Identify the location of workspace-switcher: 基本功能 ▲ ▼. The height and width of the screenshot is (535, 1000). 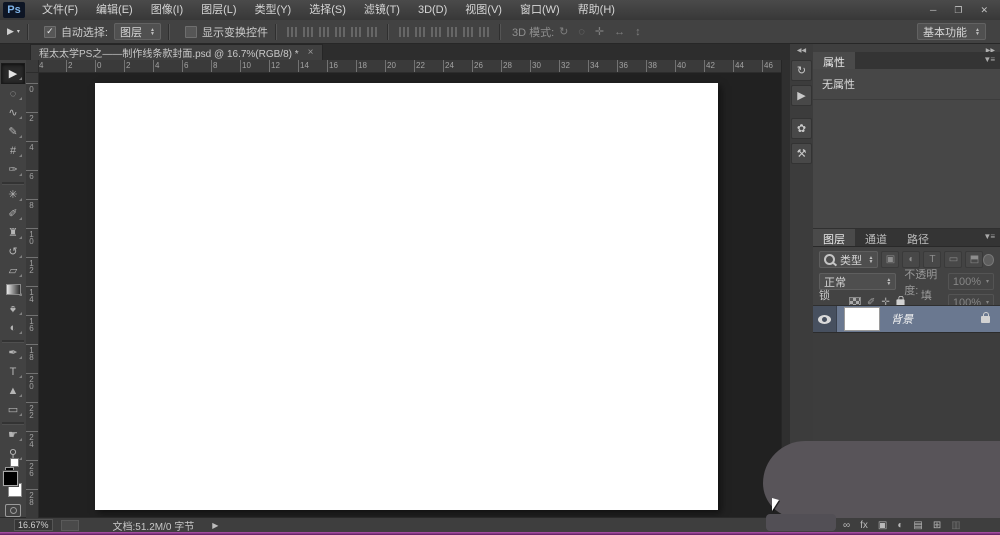
(951, 31).